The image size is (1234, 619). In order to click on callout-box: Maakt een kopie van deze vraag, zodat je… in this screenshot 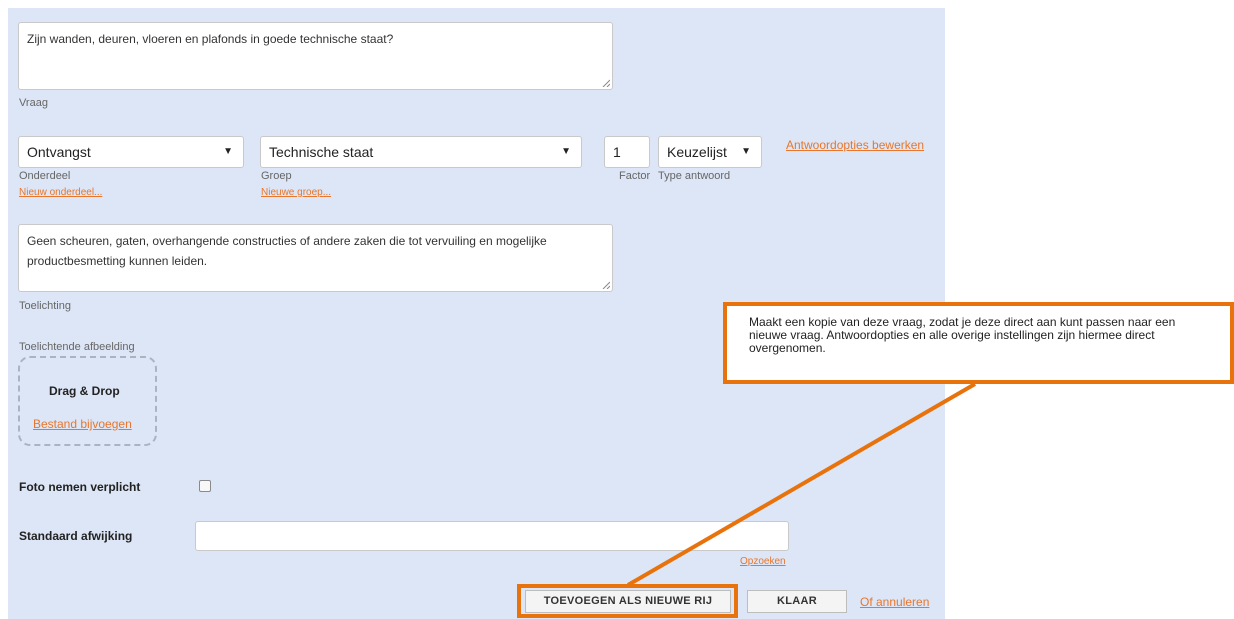, I will do `click(978, 343)`.